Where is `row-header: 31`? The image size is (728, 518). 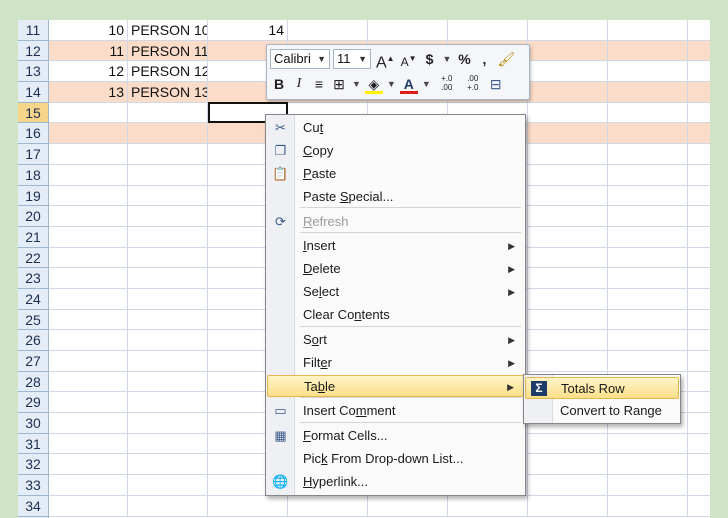
row-header: 31 is located at coordinates (33, 444).